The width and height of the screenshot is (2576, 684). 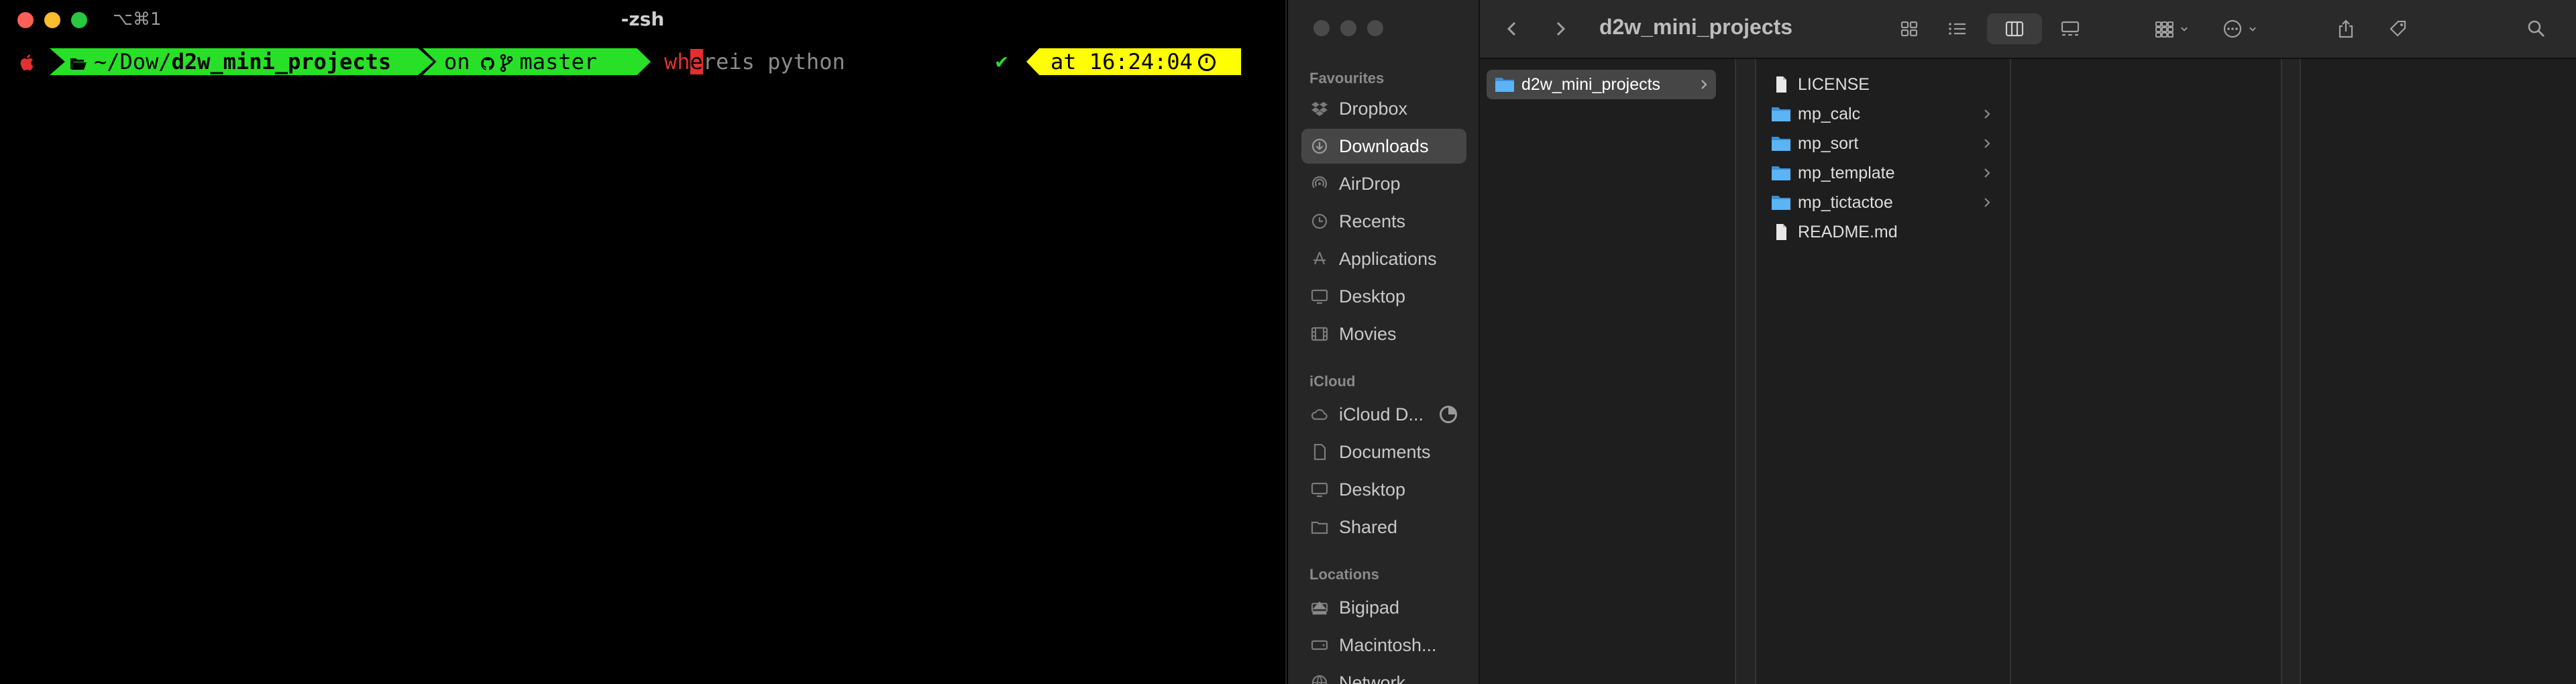 What do you see at coordinates (1881, 114) in the screenshot?
I see `list-item: mp_calc` at bounding box center [1881, 114].